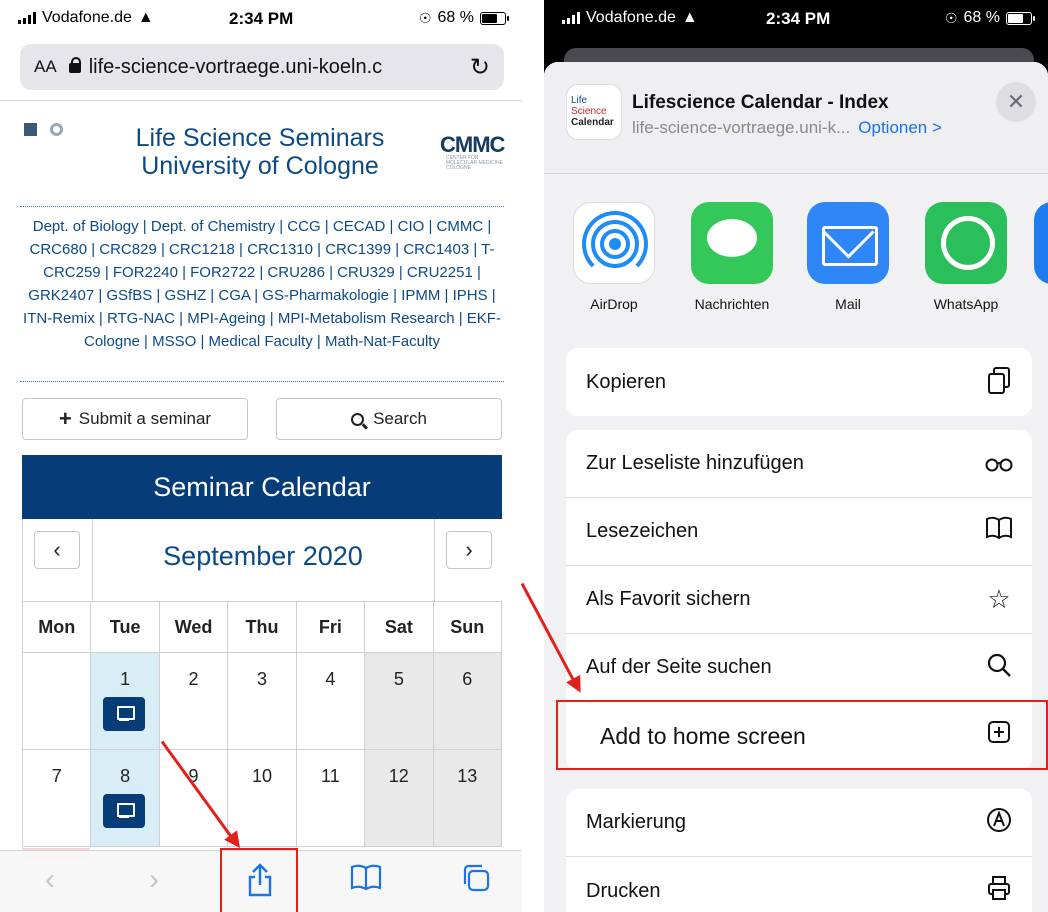  What do you see at coordinates (57, 627) in the screenshot?
I see `weekday: Mon` at bounding box center [57, 627].